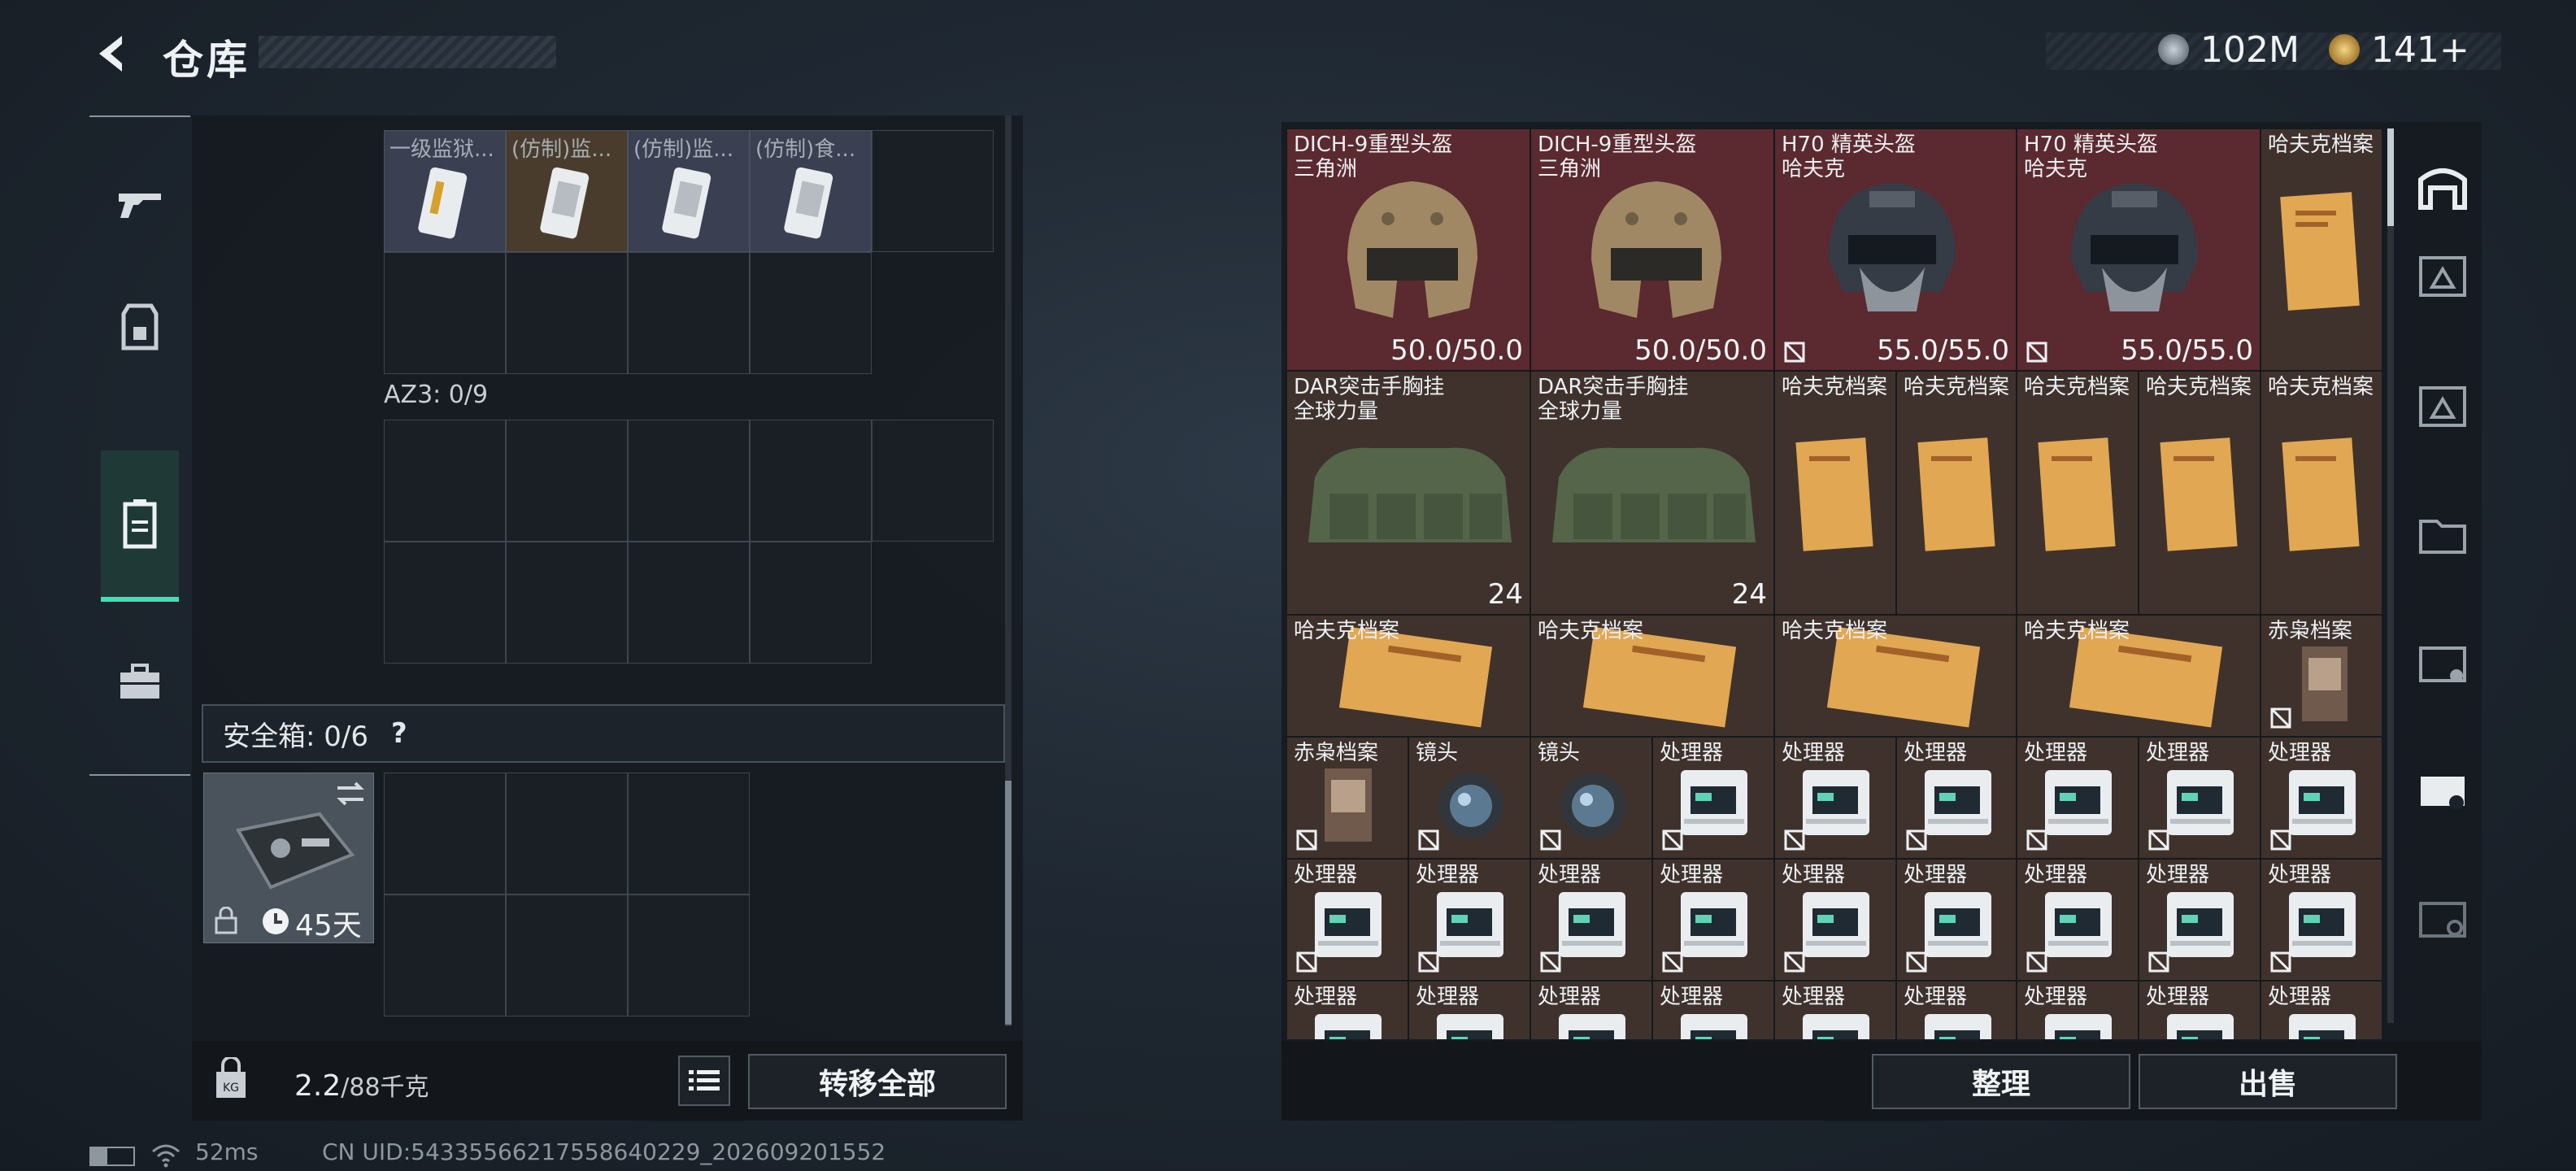  Describe the element at coordinates (878, 1081) in the screenshot. I see `transfer-all-button: 转移全部` at that location.